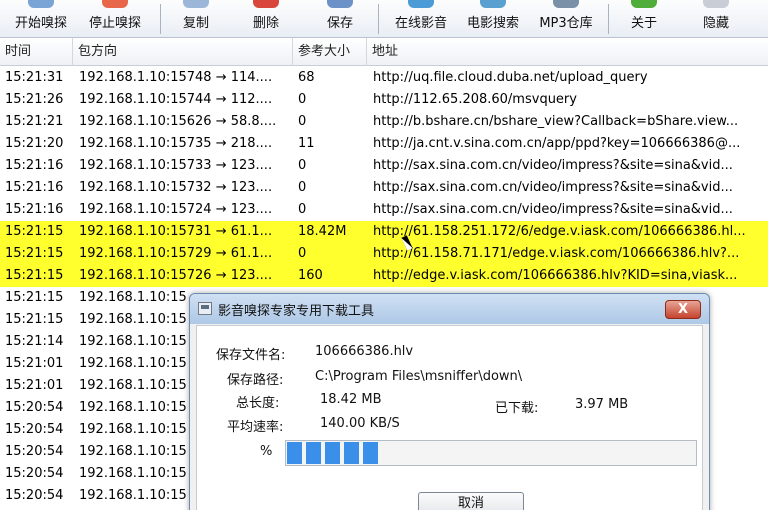  What do you see at coordinates (493, 4) in the screenshot?
I see `movie-search-icon` at bounding box center [493, 4].